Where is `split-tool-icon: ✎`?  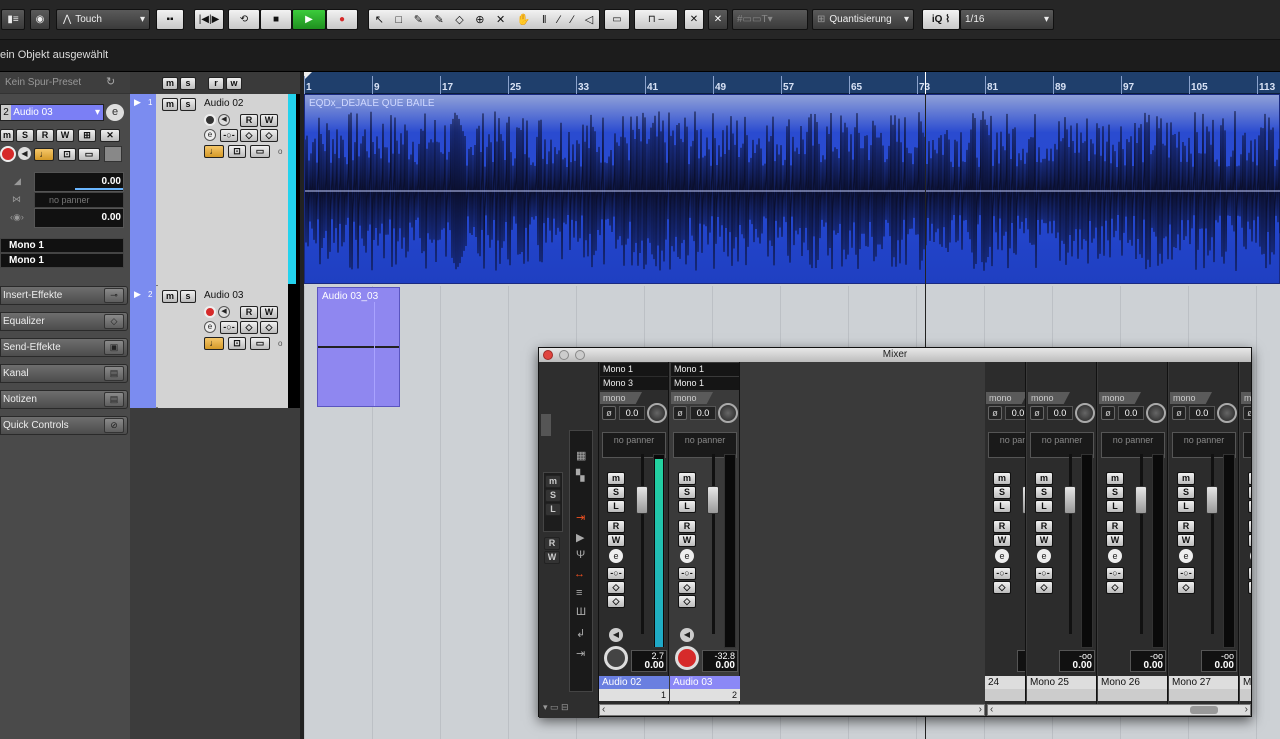
split-tool-icon: ✎ is located at coordinates (418, 19).